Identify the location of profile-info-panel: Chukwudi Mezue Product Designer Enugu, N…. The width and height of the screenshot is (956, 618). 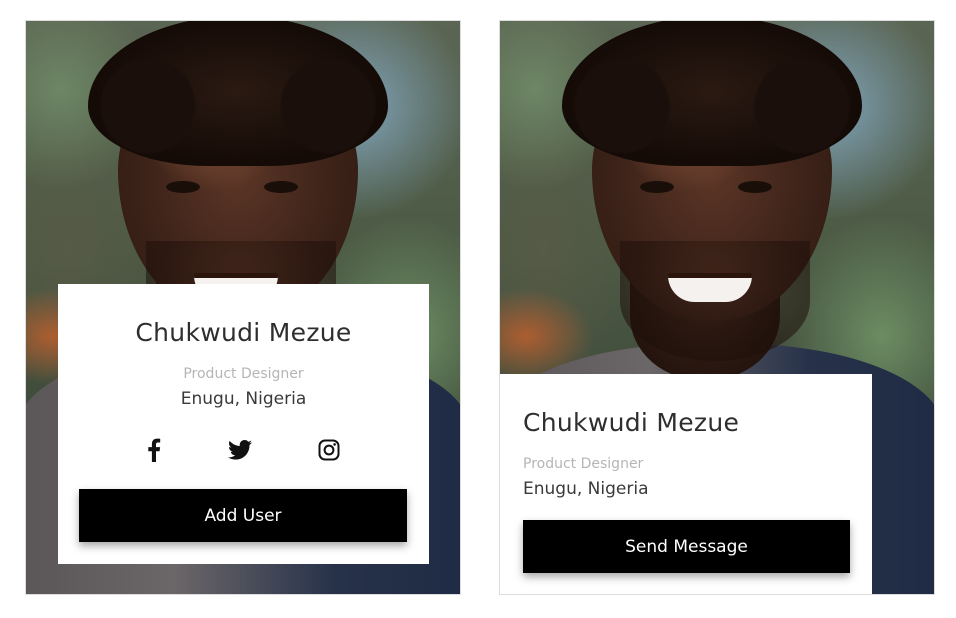
(686, 484).